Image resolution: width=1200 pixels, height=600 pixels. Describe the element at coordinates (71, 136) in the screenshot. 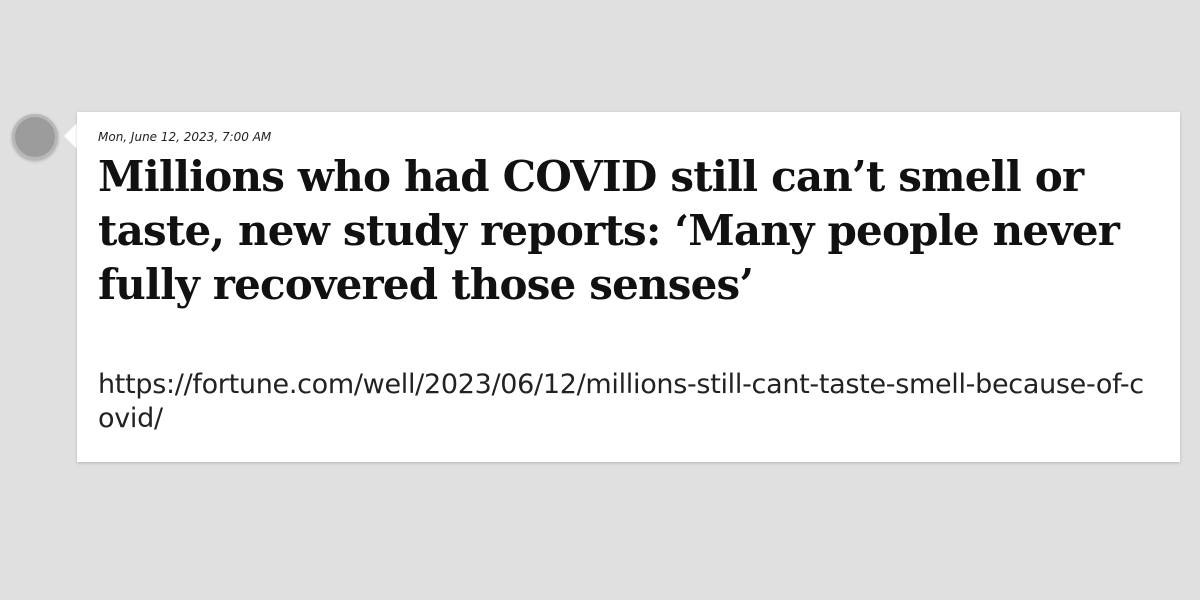

I see `bubble-tail` at that location.